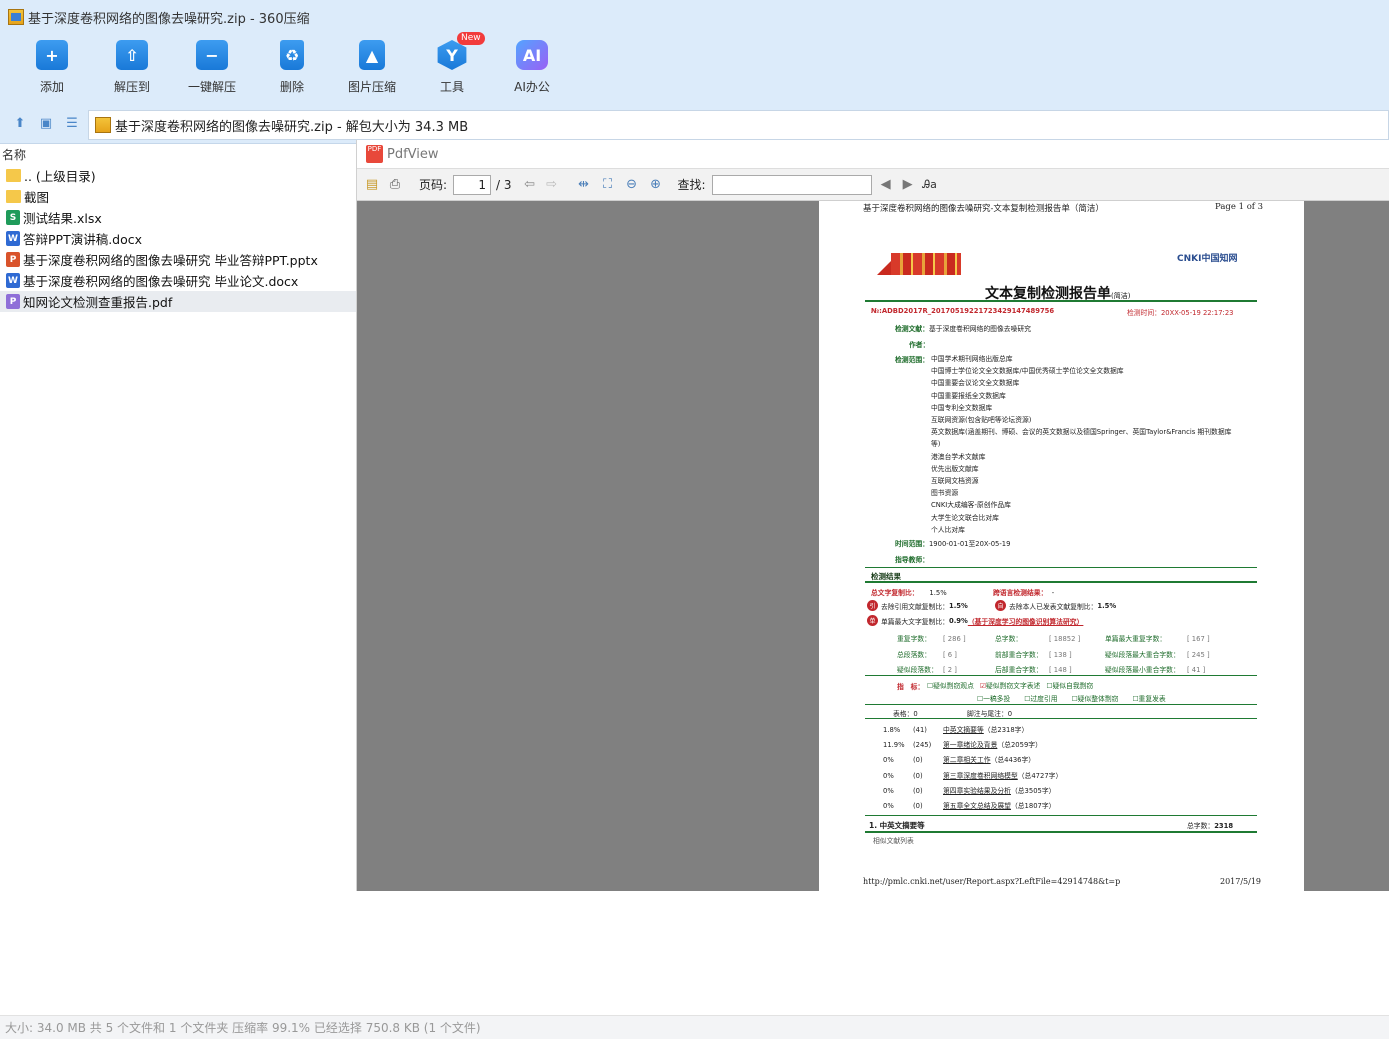 This screenshot has height=1039, width=1389. I want to click on self-ratio-label: 去除本人已发表文献复制比：, so click(1053, 606).